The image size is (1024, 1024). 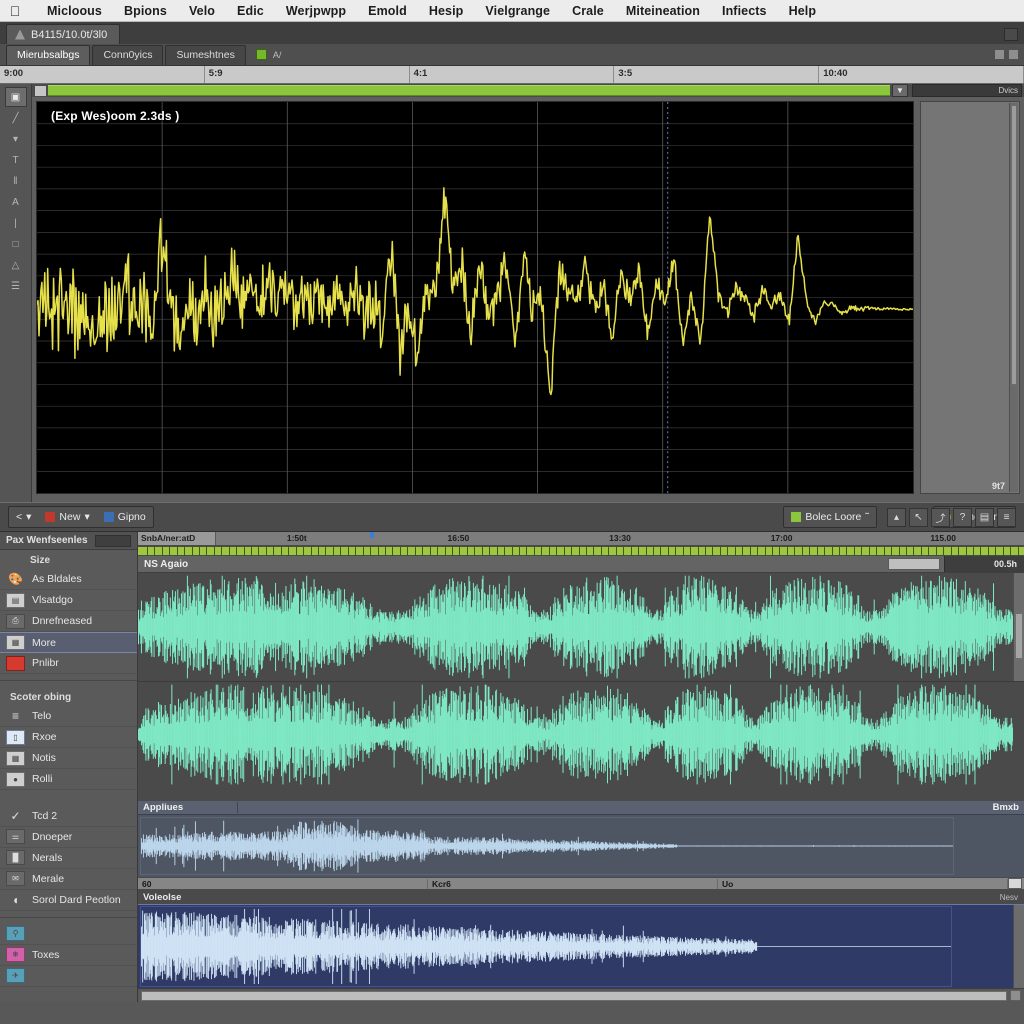 What do you see at coordinates (48, 54) in the screenshot?
I see `tab-mierubsalbgs: Mierubsalbgs` at bounding box center [48, 54].